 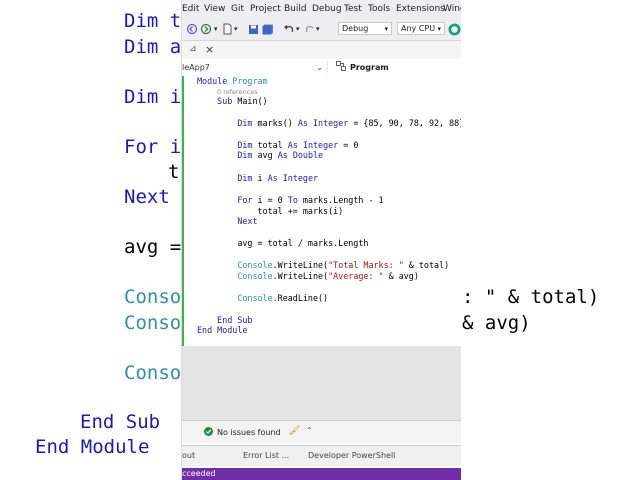 What do you see at coordinates (355, 28) in the screenshot?
I see `configuration-value: Debug` at bounding box center [355, 28].